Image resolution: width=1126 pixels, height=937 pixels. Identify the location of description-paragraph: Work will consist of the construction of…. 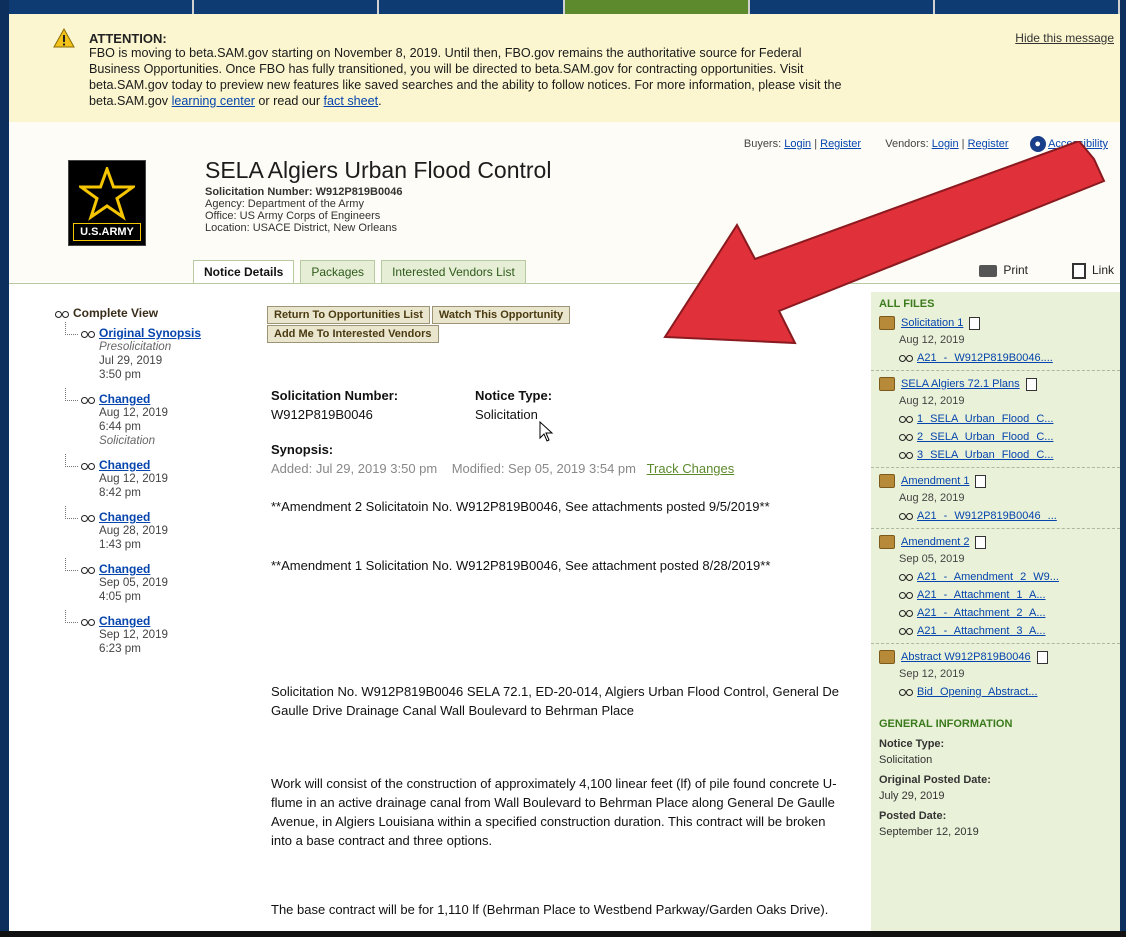
(554, 812).